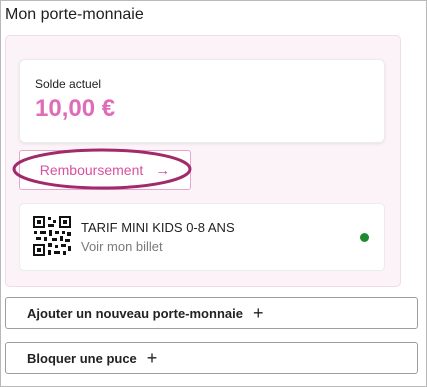 Image resolution: width=427 pixels, height=387 pixels. What do you see at coordinates (82, 358) in the screenshot?
I see `block-chip-label: Bloquer une puce` at bounding box center [82, 358].